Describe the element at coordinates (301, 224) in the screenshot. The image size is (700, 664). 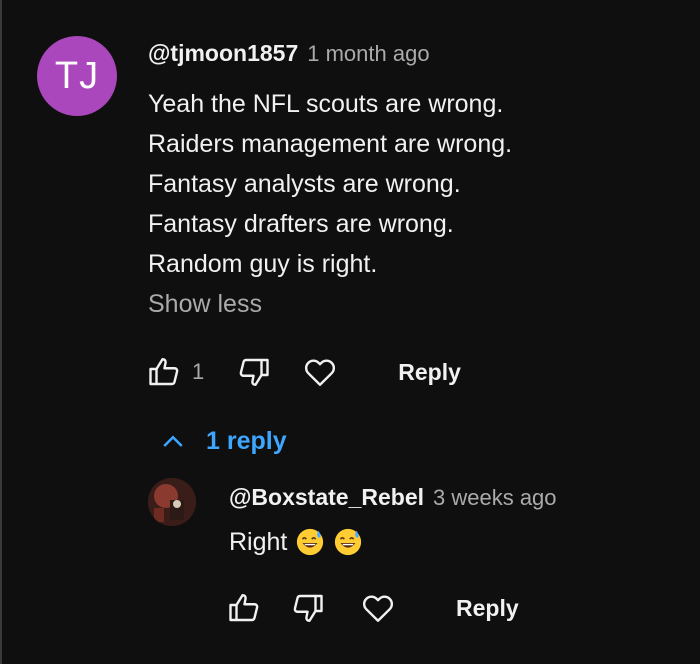
I see `comment-line: Fantasy drafters are wrong.` at that location.